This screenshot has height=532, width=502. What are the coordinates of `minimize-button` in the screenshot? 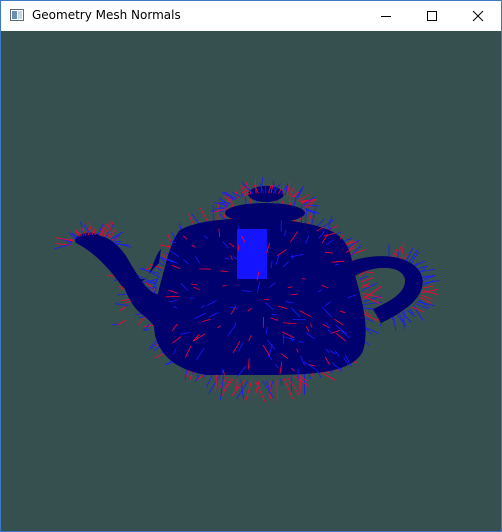 It's located at (386, 16).